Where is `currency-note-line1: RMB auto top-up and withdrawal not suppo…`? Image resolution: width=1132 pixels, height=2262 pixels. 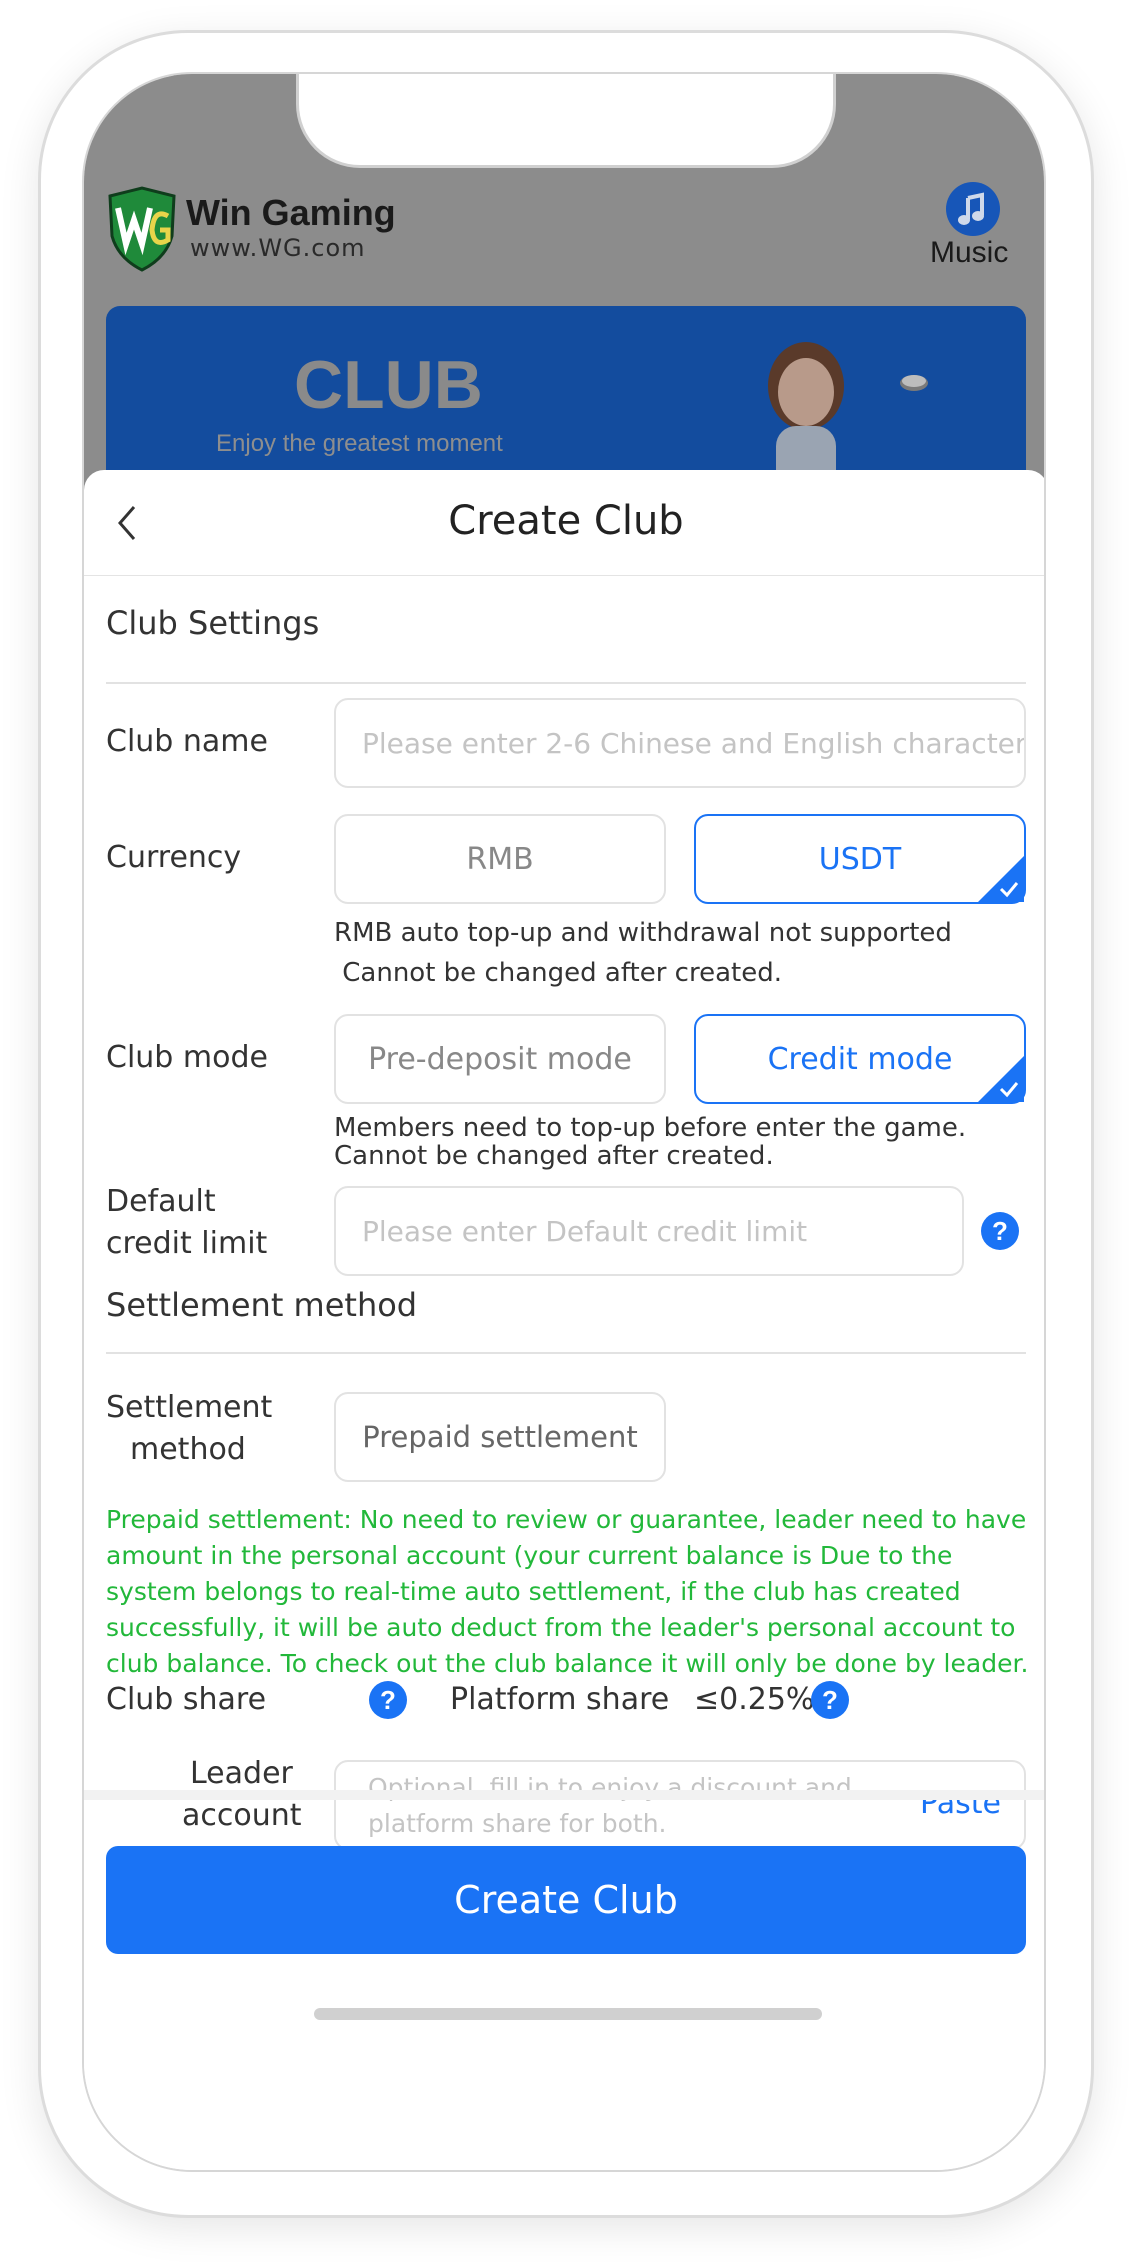 currency-note-line1: RMB auto top-up and withdrawal not suppo… is located at coordinates (643, 933).